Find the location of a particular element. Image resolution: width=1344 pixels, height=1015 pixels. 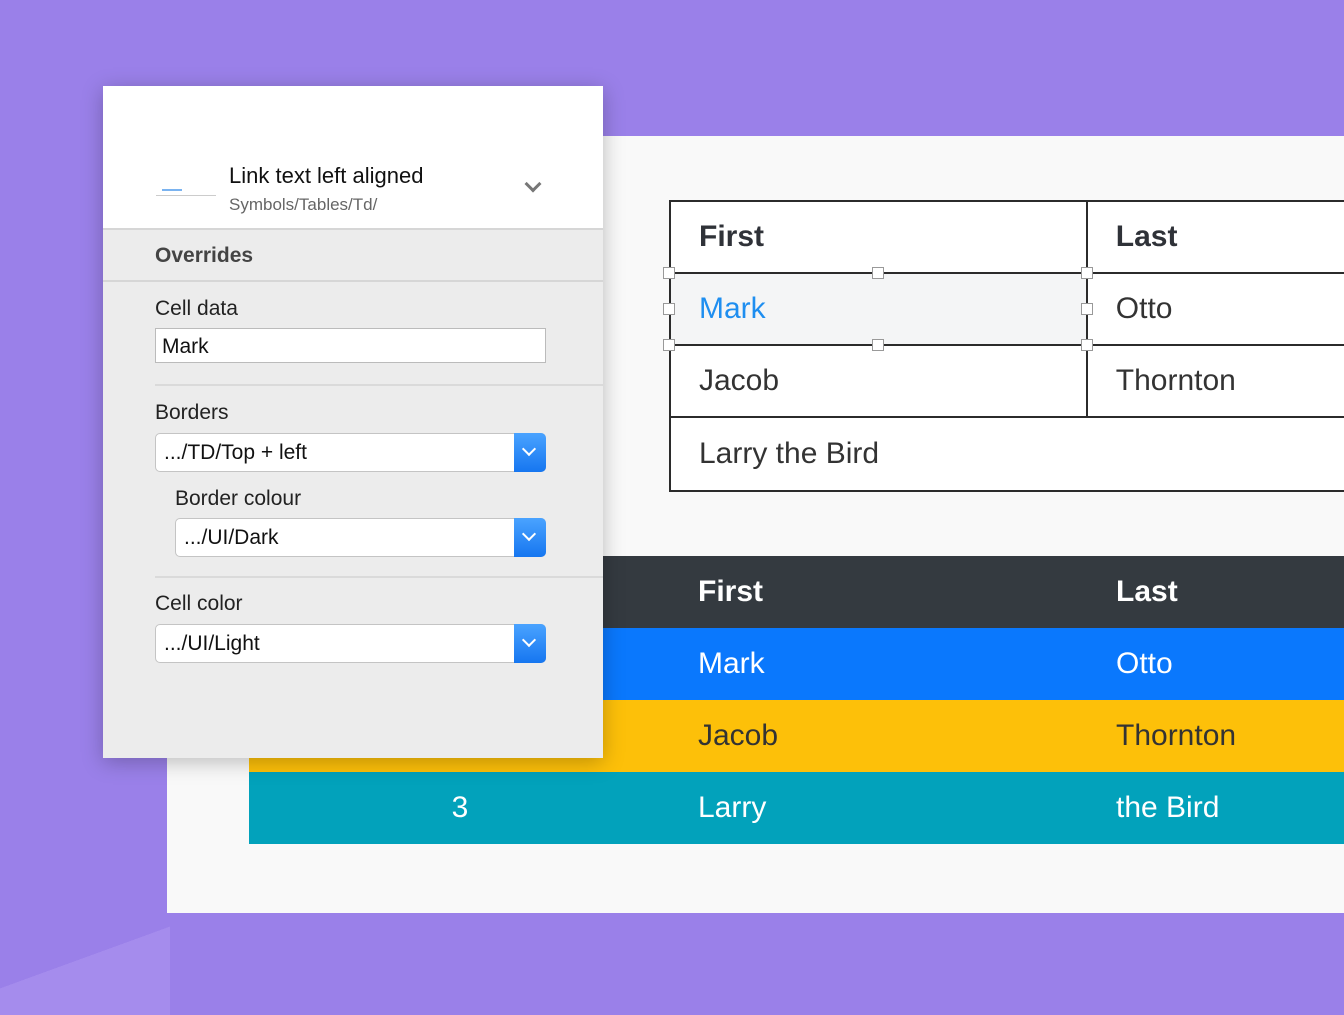

table-row: Jacob Thornton is located at coordinates (1007, 382).